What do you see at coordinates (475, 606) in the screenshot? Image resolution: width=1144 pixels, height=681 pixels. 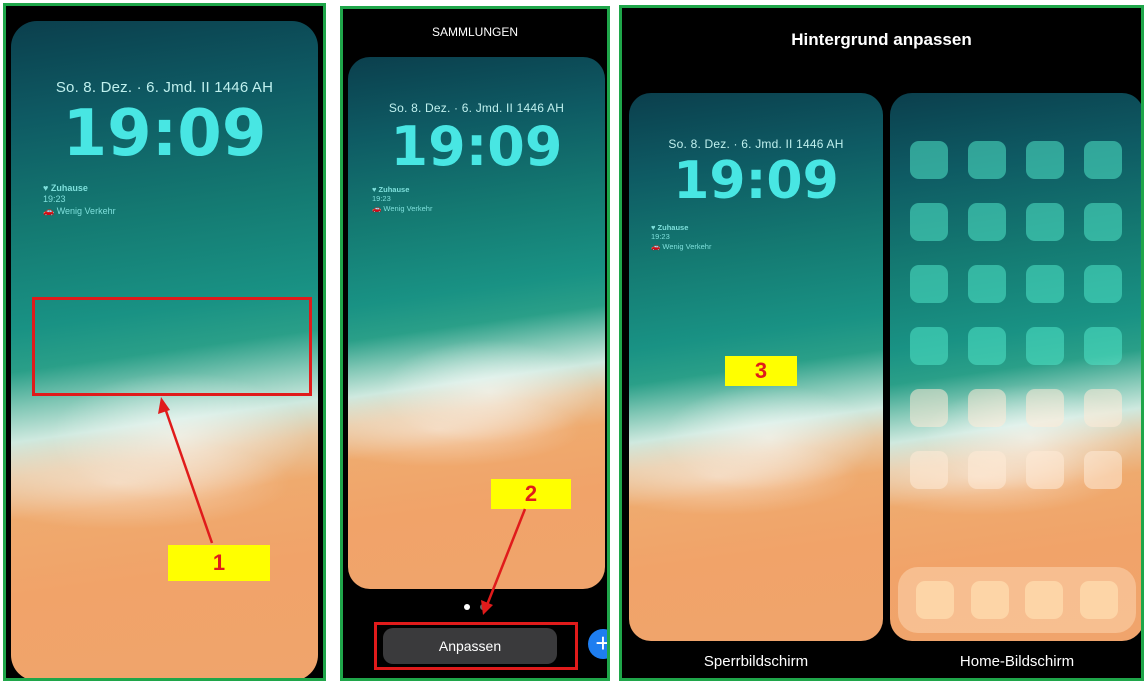 I see `page-indicator` at bounding box center [475, 606].